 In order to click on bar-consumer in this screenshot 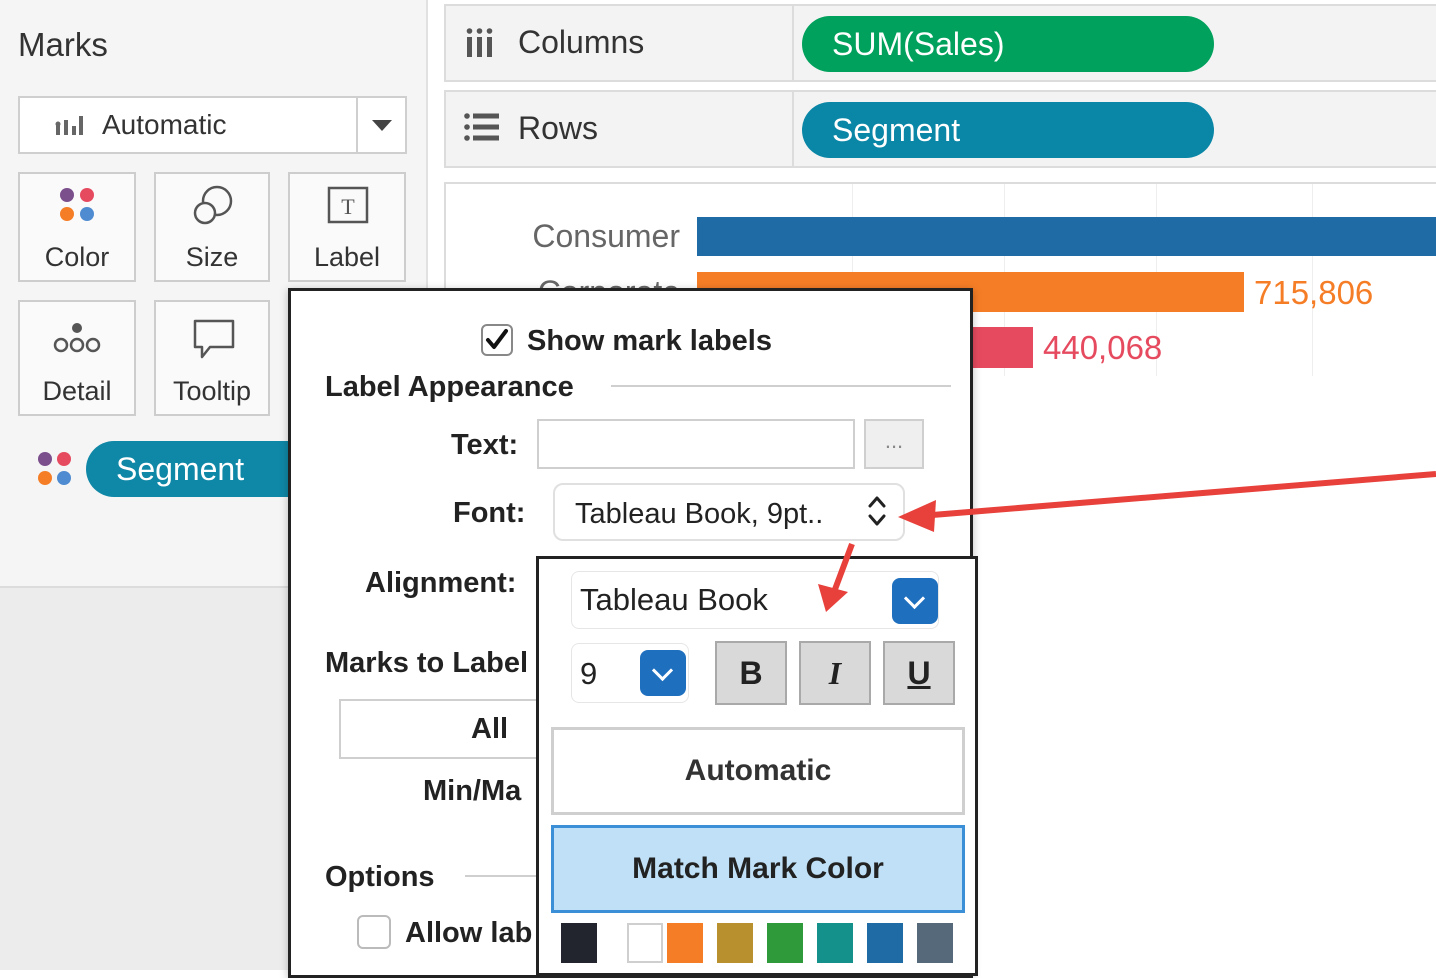, I will do `click(1066, 236)`.